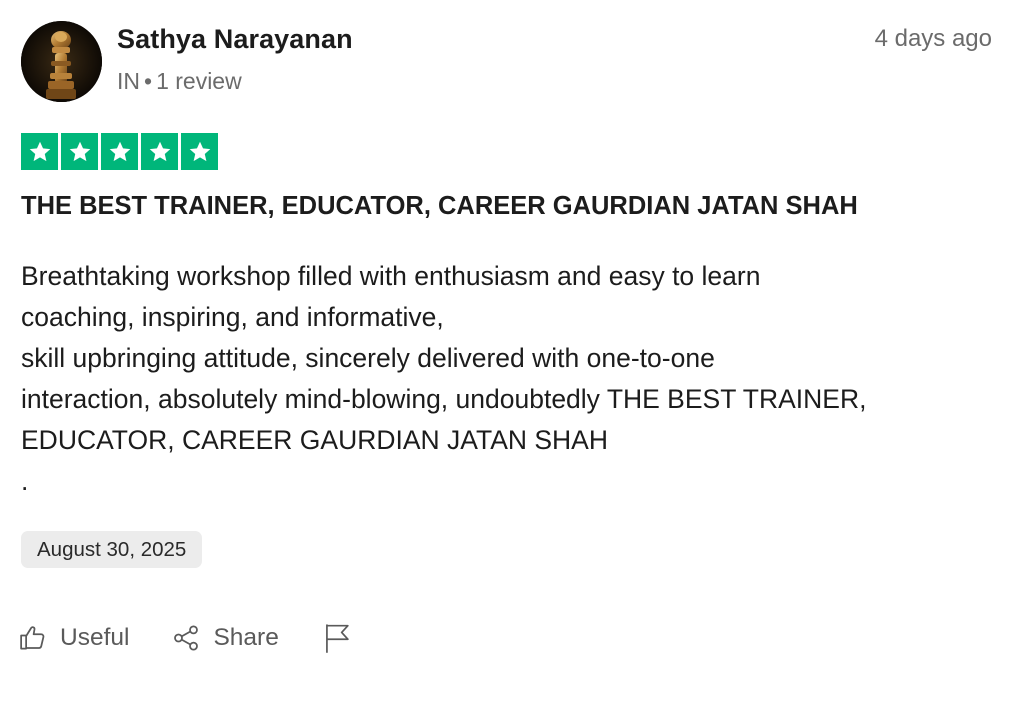  Describe the element at coordinates (199, 81) in the screenshot. I see `reviewer-review-count: 1 review` at that location.